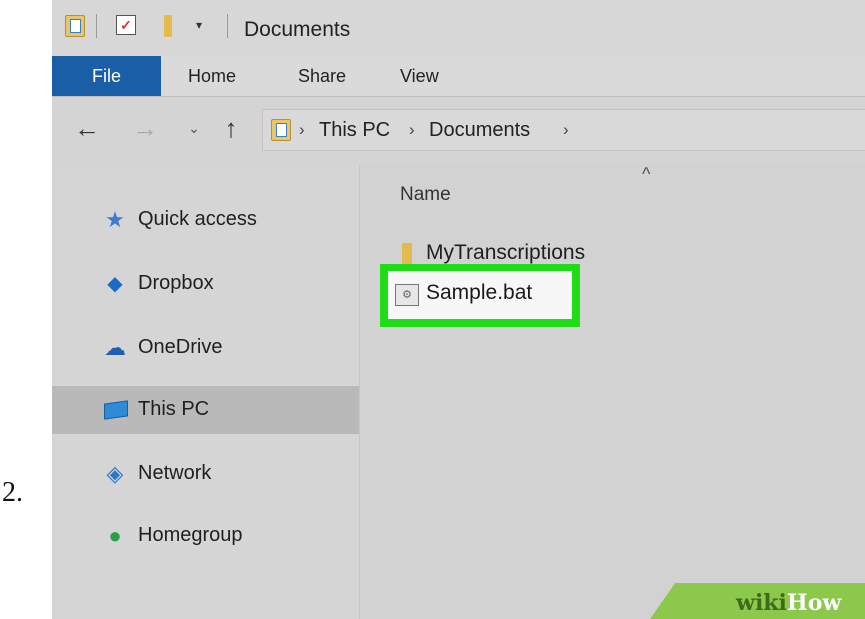 Image resolution: width=865 pixels, height=619 pixels. I want to click on navigation-bar: ← → ⌄ ↑ › This PC › Documents ›, so click(458, 130).